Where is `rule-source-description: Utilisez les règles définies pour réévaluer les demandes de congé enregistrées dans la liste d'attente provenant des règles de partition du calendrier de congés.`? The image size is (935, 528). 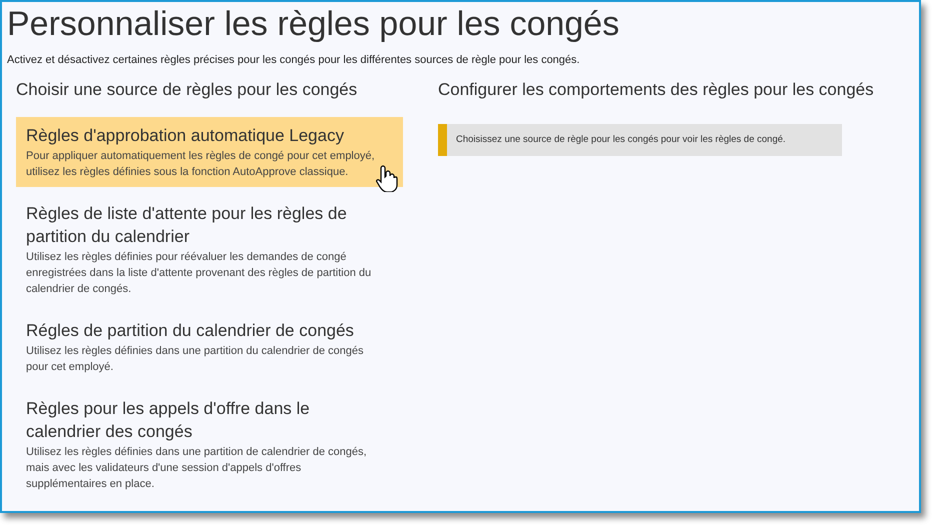 rule-source-description: Utilisez les règles définies pour réévaluer les demandes de congé enregistrées dans la liste d'attente provenant des règles de partition du calendrier de congés. is located at coordinates (199, 273).